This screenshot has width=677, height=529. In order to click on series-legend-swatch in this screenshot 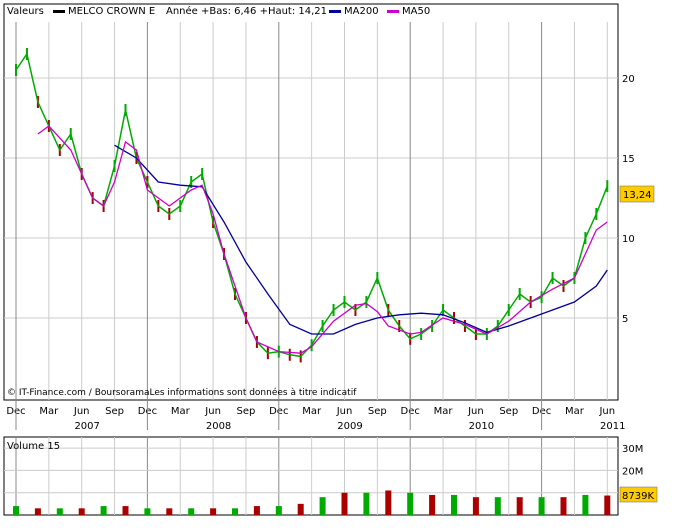, I will do `click(59, 11)`.